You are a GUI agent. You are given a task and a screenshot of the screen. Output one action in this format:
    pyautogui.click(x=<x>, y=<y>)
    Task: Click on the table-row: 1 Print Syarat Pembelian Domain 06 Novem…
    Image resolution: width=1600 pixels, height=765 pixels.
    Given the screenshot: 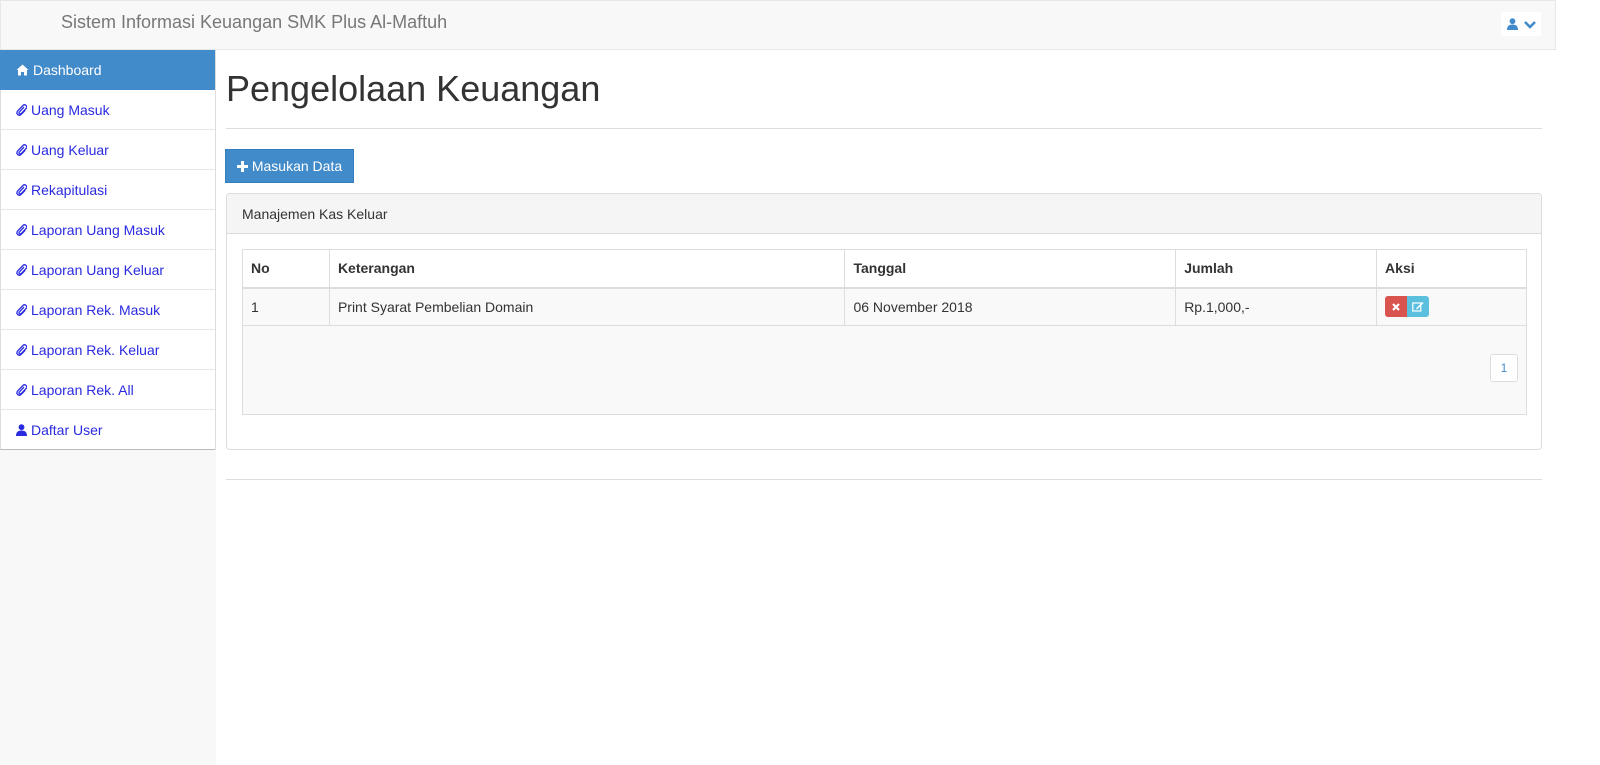 What is the action you would take?
    pyautogui.click(x=884, y=306)
    